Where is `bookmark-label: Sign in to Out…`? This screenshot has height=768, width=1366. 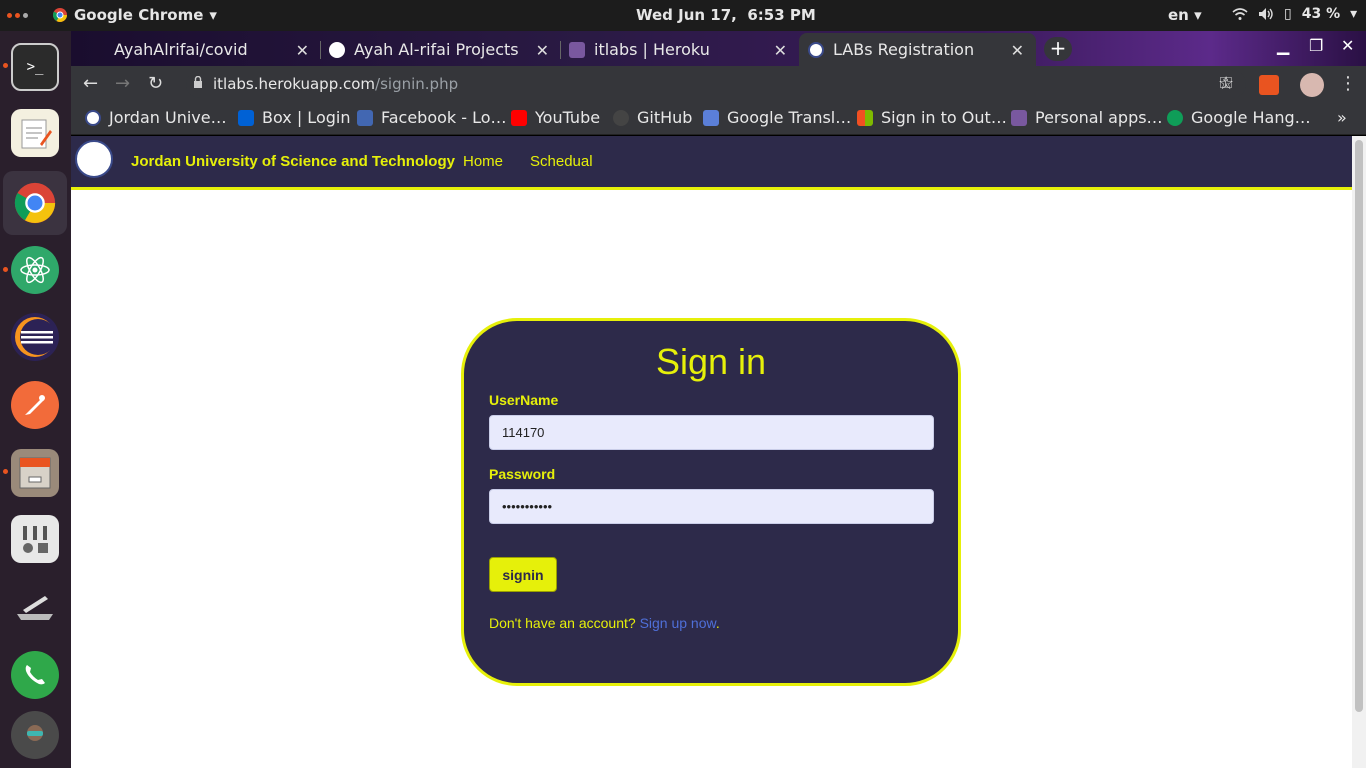 bookmark-label: Sign in to Out… is located at coordinates (944, 117).